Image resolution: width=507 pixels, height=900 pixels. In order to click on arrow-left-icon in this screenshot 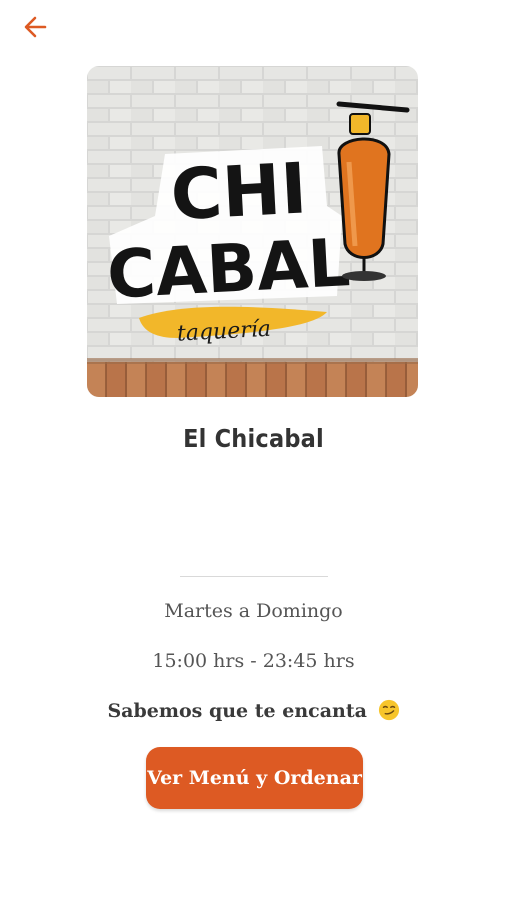, I will do `click(35, 27)`.